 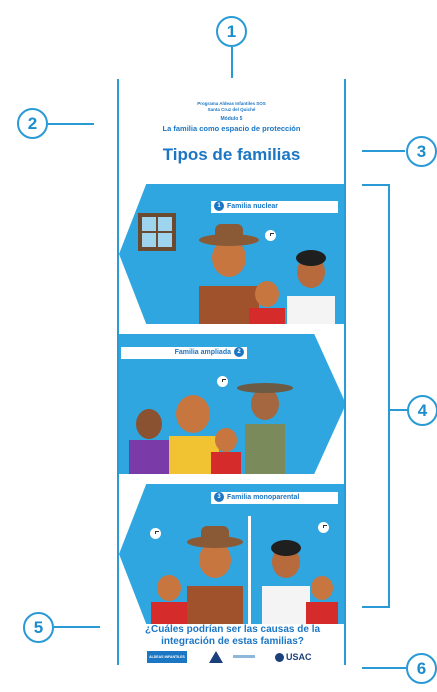 What do you see at coordinates (422, 410) in the screenshot?
I see `callout-4: 4` at bounding box center [422, 410].